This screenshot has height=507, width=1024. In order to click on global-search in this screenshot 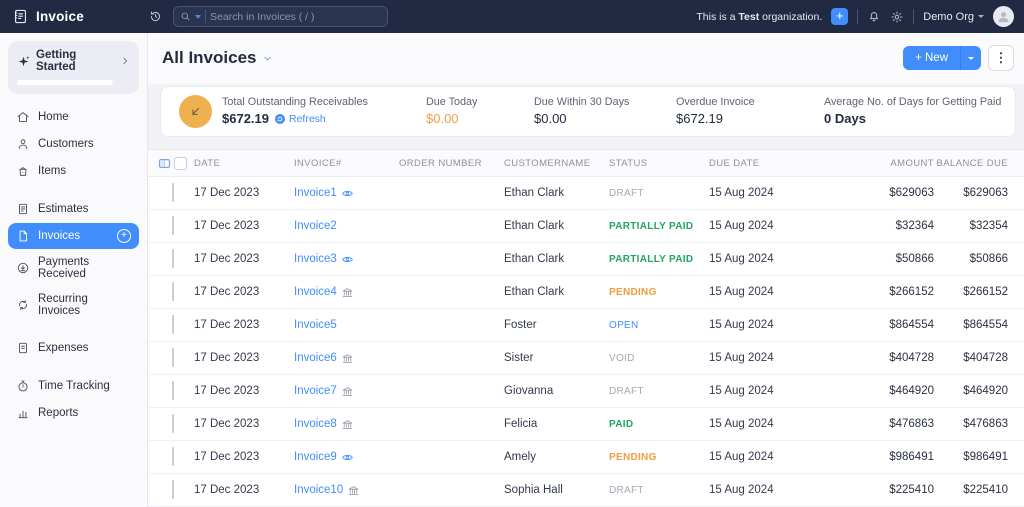, I will do `click(280, 16)`.